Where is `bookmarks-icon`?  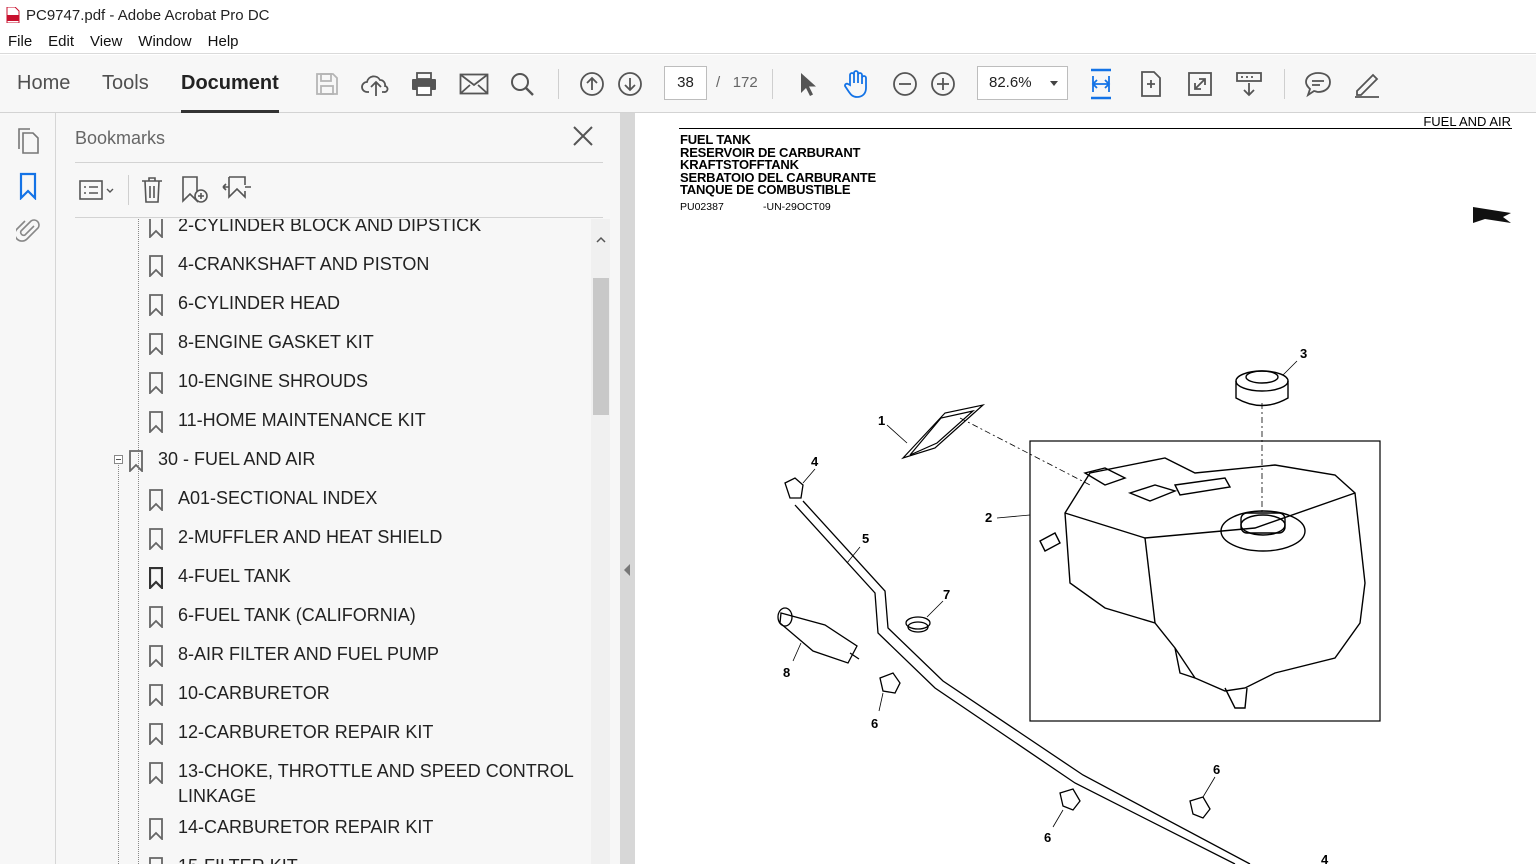 bookmarks-icon is located at coordinates (28, 186).